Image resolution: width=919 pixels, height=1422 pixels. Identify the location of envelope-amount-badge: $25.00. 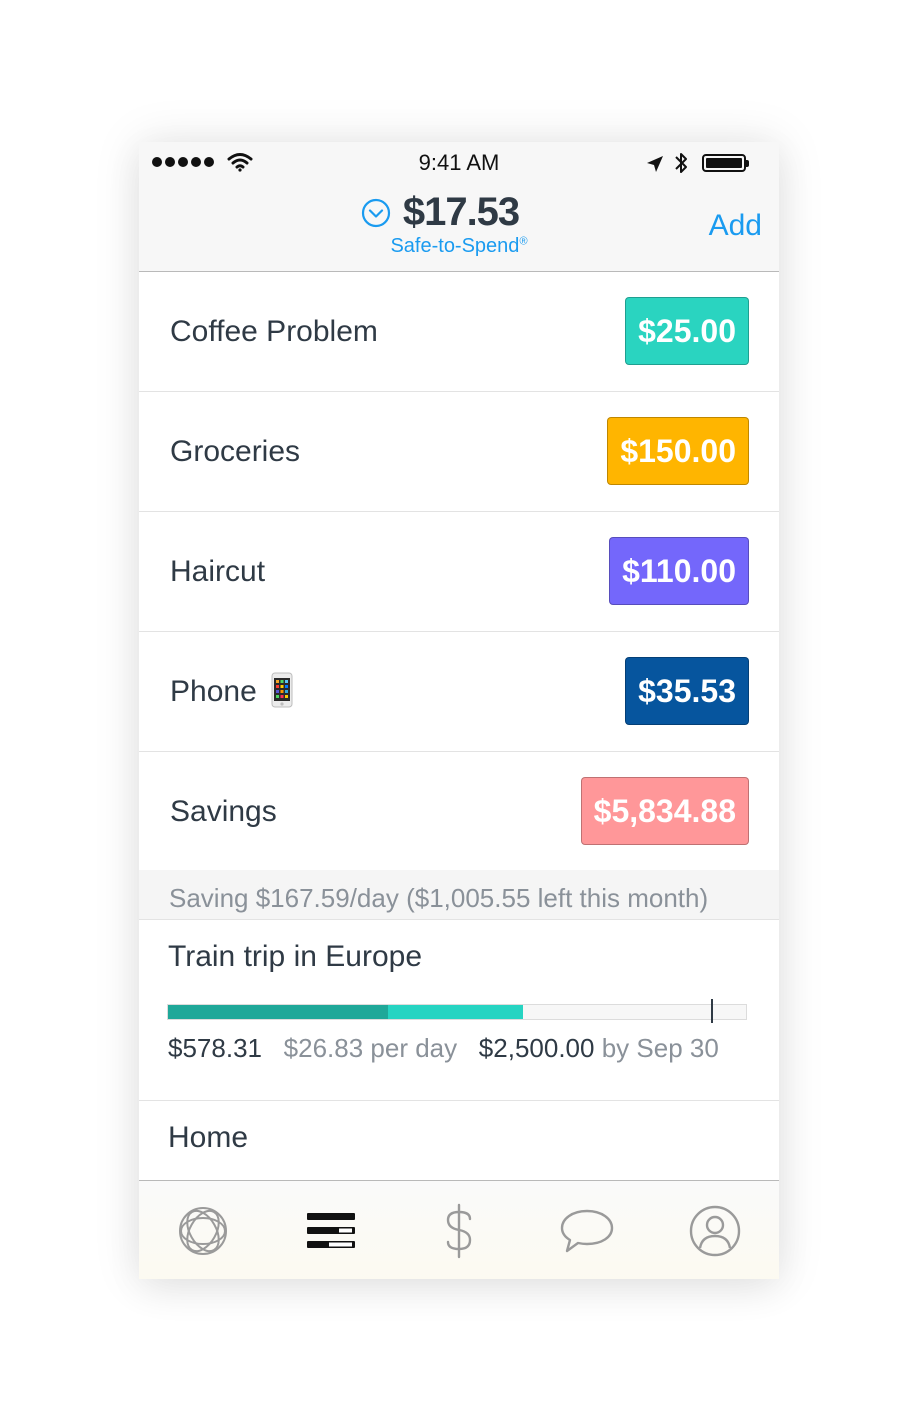
(687, 331).